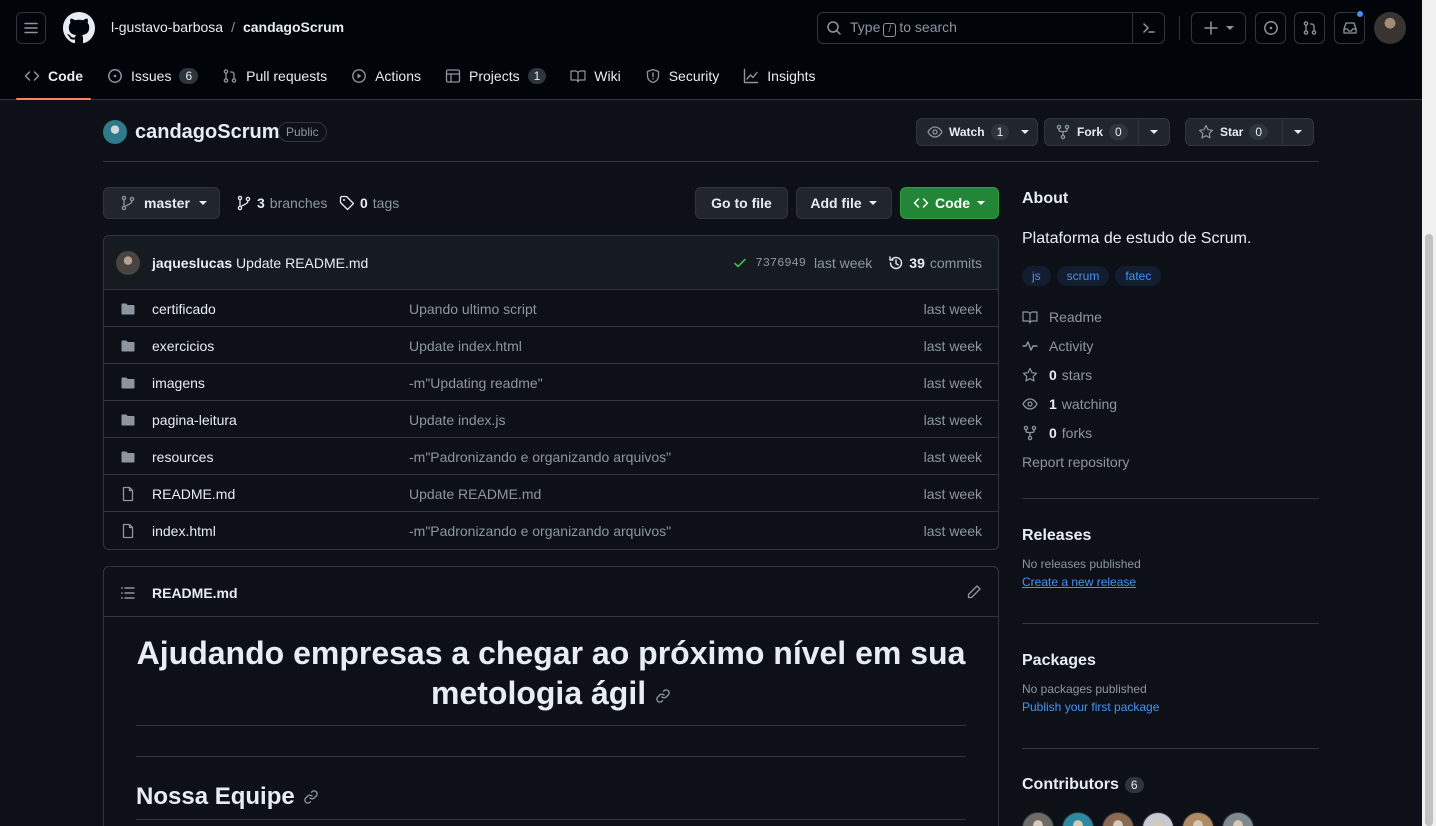 The width and height of the screenshot is (1436, 826). I want to click on file-commit-message: Update README.md, so click(475, 494).